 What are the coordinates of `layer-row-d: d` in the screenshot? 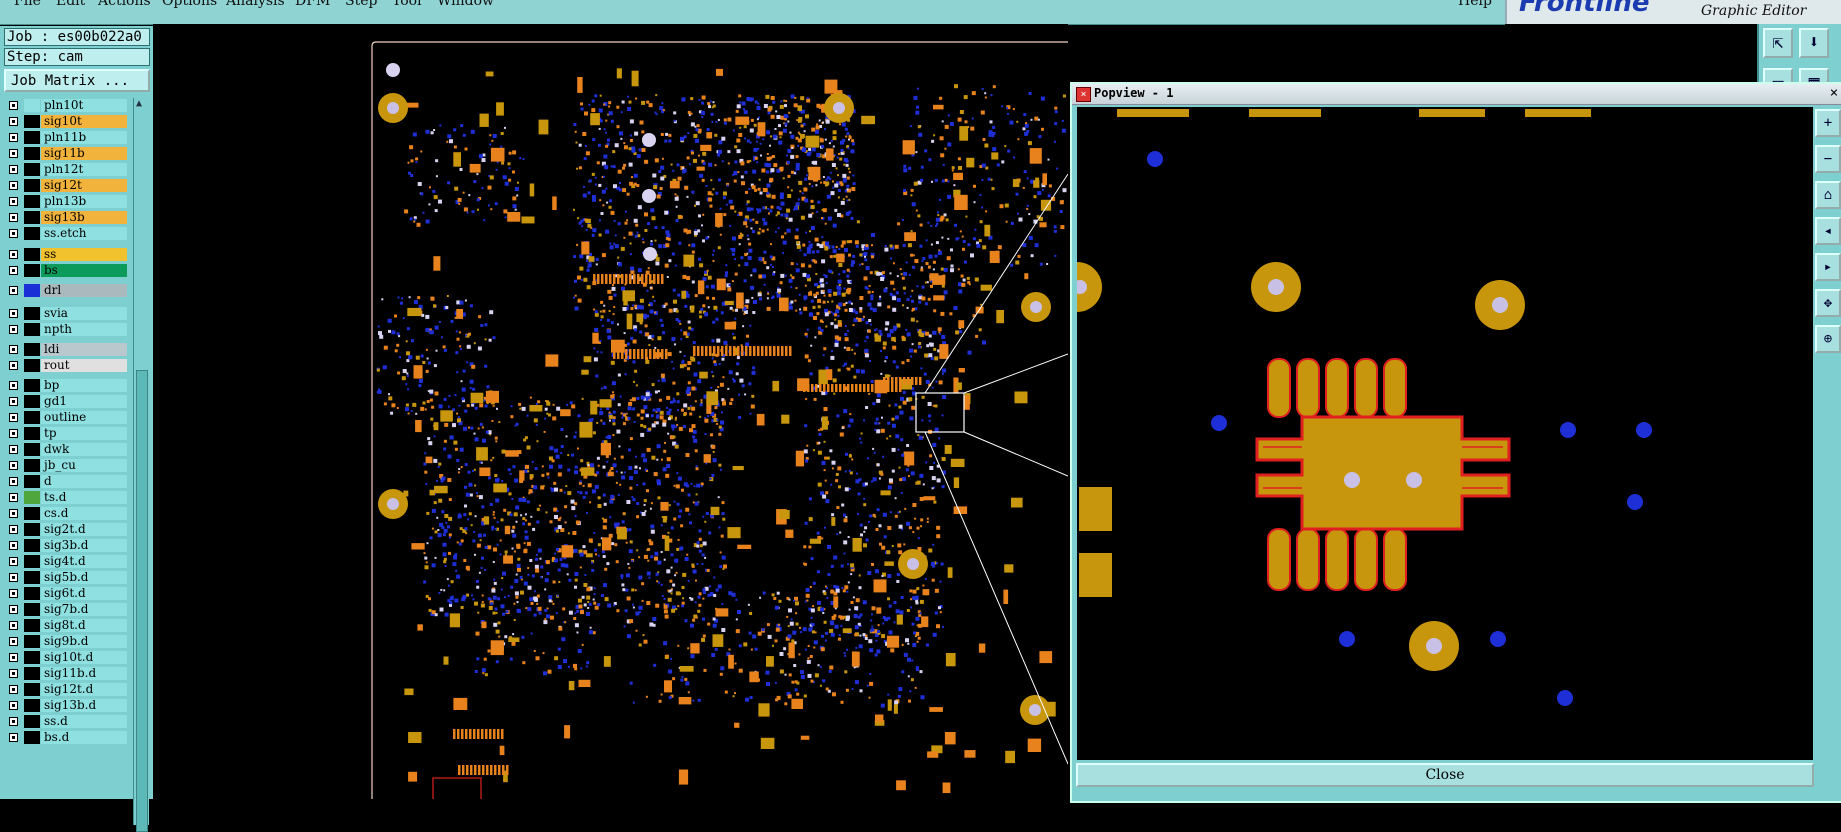 It's located at (67, 481).